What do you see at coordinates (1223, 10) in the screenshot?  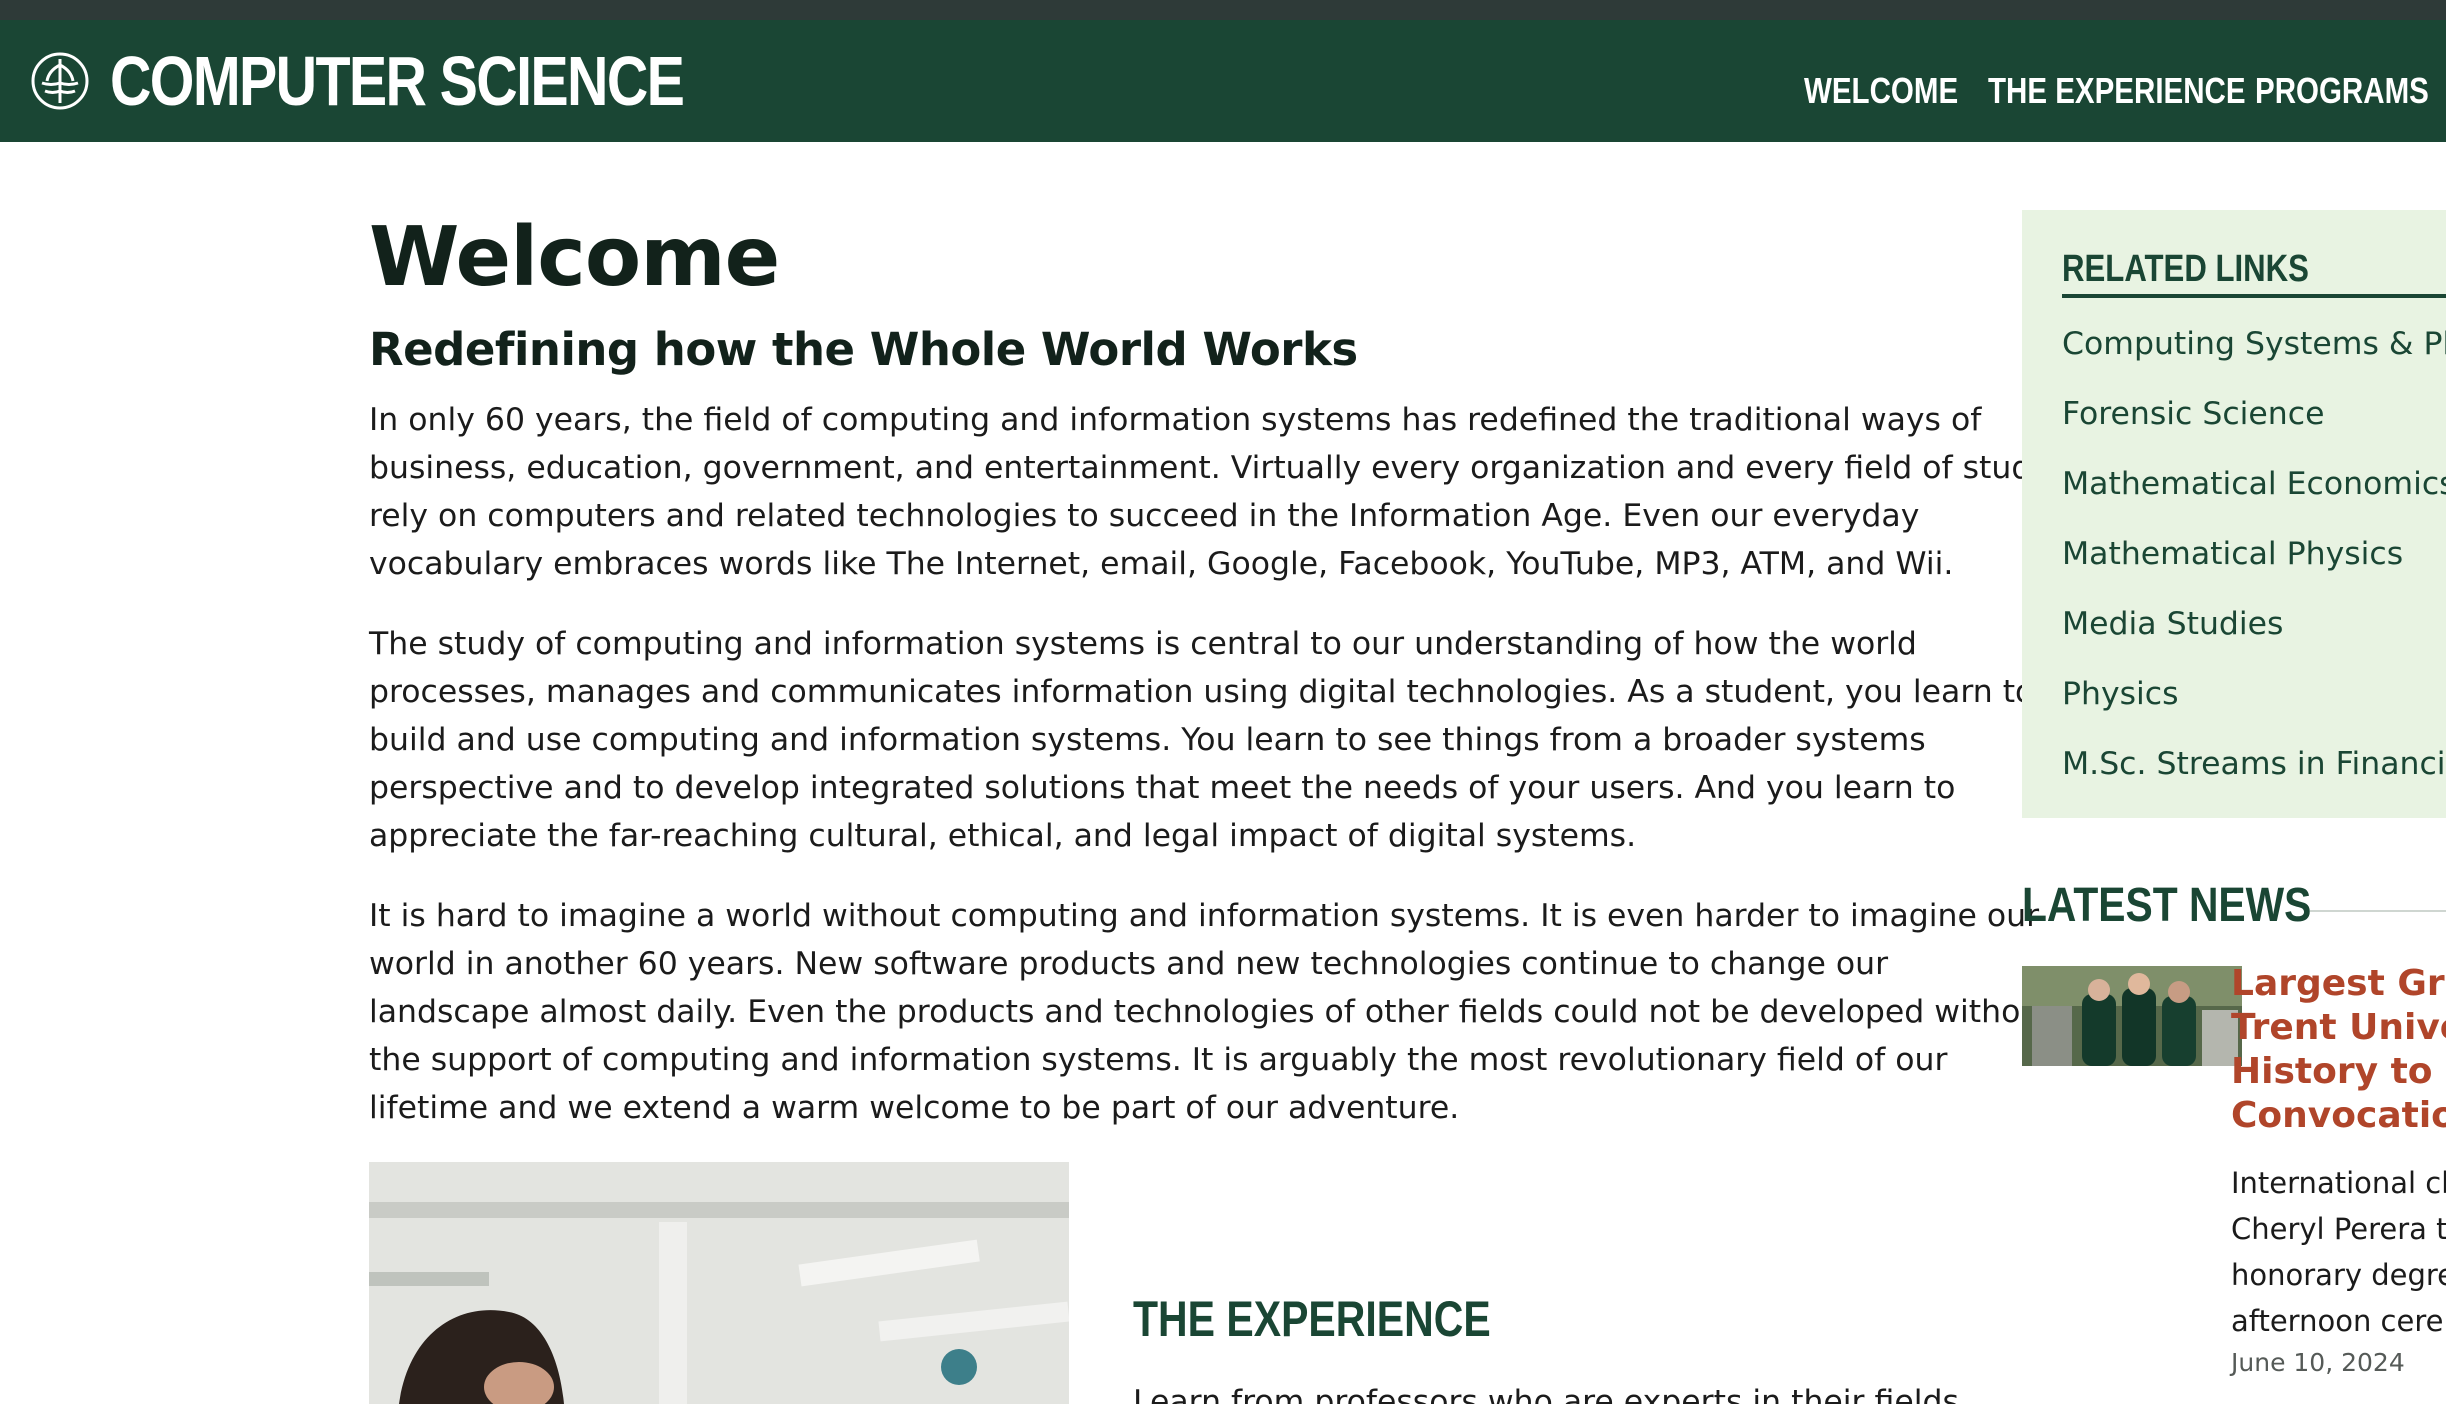 I see `browser-top-strip` at bounding box center [1223, 10].